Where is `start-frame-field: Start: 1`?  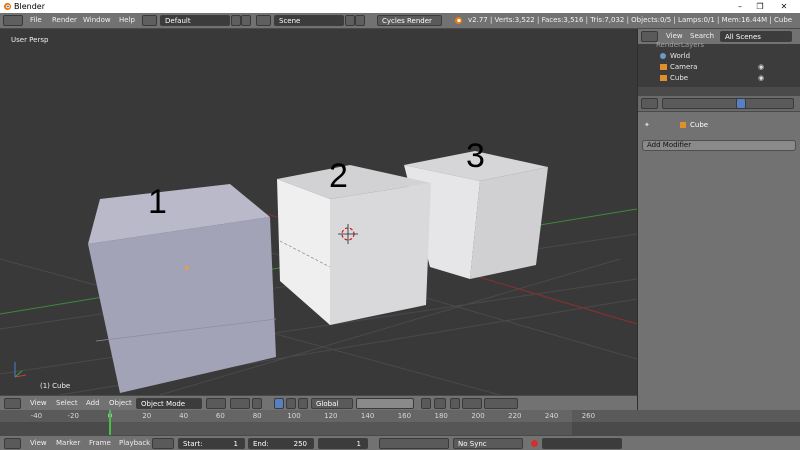
start-frame-field: Start: 1 is located at coordinates (211, 443).